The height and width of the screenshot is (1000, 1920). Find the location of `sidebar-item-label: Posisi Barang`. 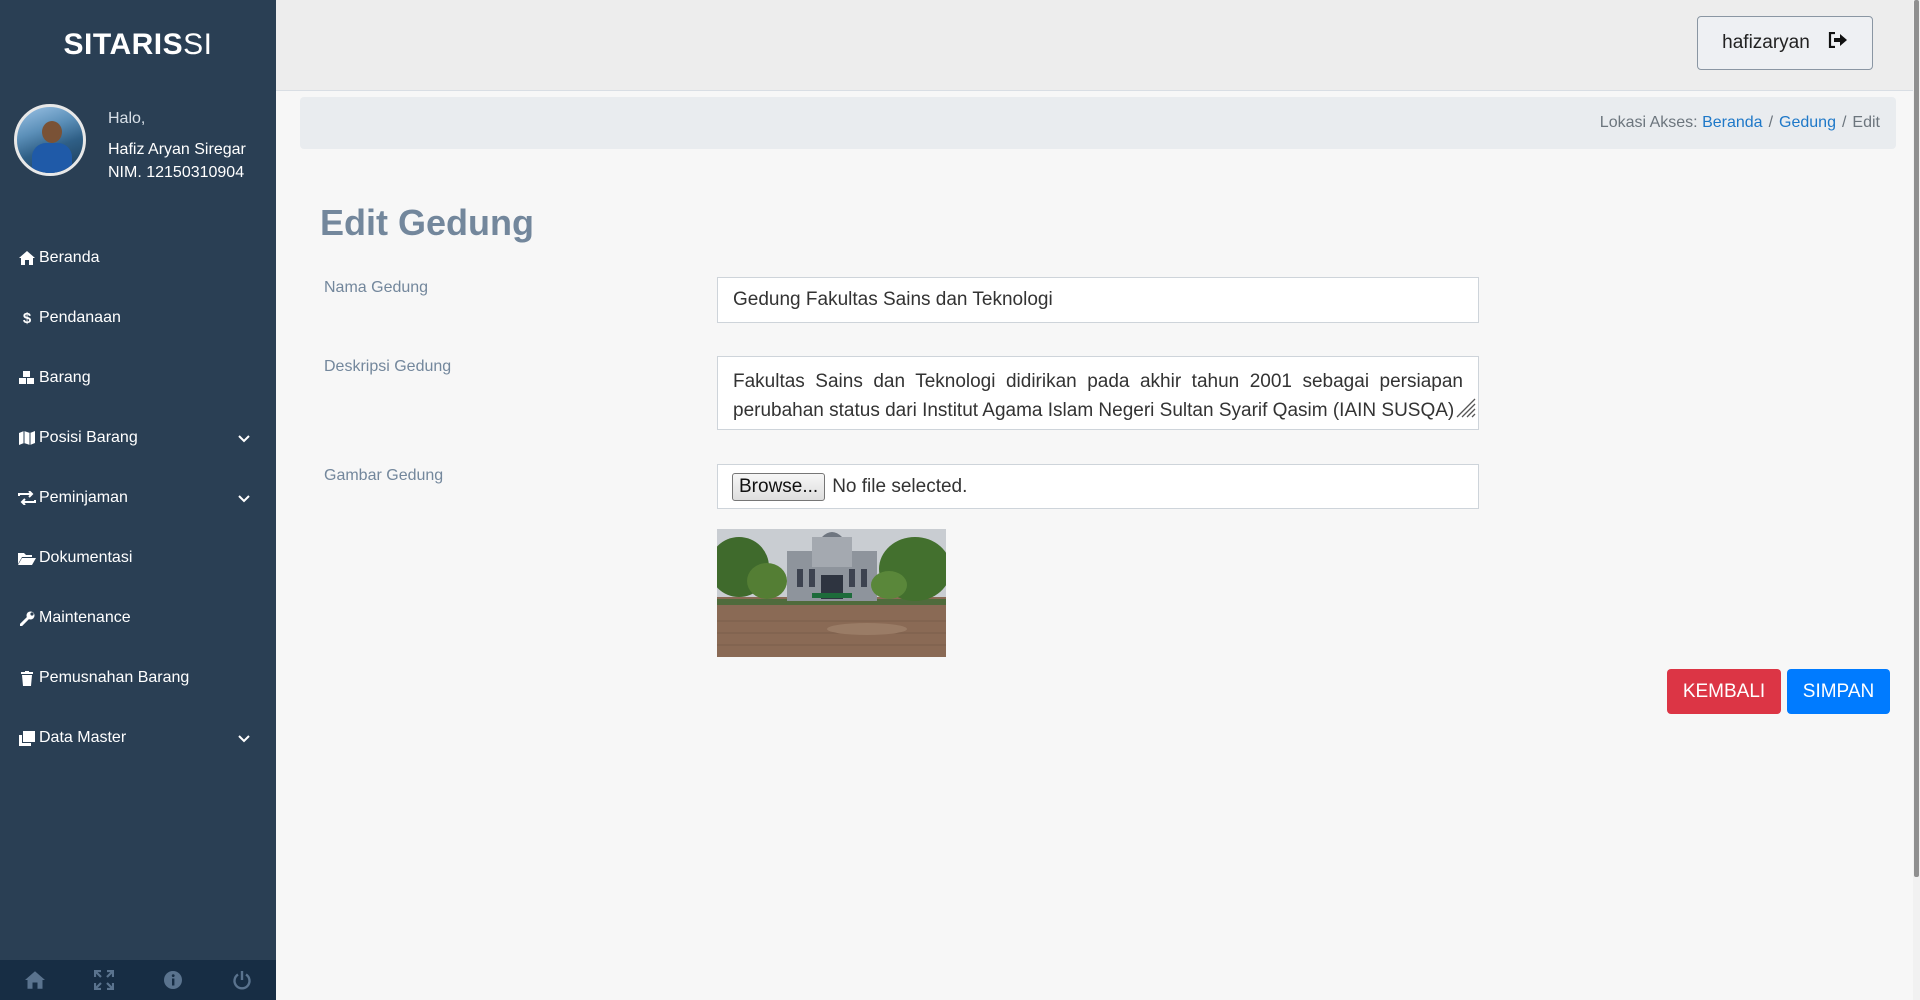

sidebar-item-label: Posisi Barang is located at coordinates (88, 437).